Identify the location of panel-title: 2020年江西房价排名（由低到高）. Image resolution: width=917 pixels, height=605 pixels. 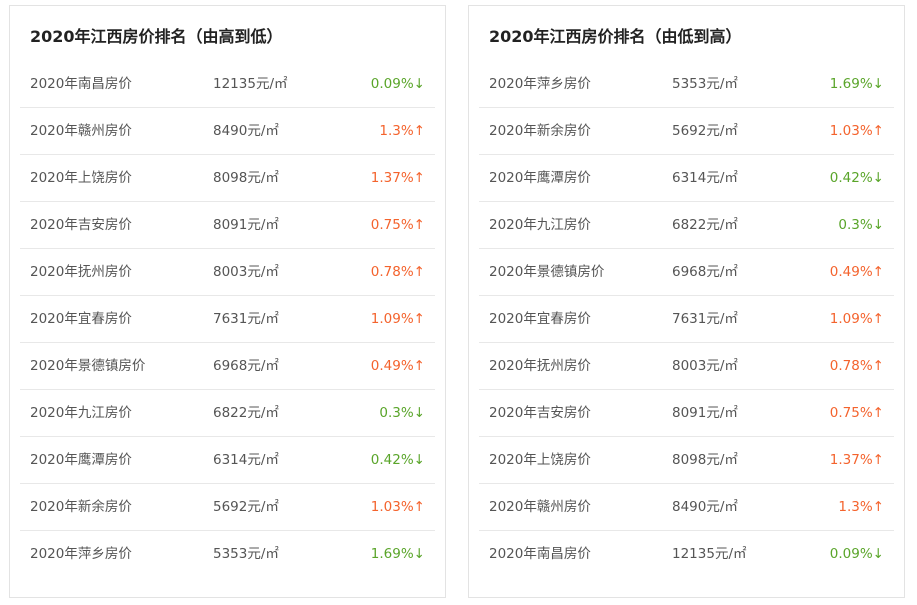
(615, 36).